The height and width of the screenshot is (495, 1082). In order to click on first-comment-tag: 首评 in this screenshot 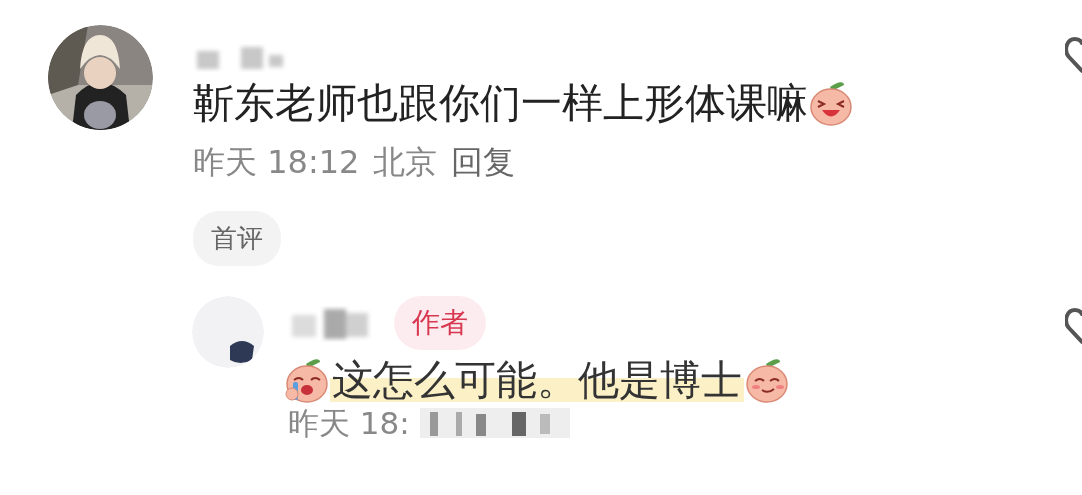, I will do `click(237, 238)`.